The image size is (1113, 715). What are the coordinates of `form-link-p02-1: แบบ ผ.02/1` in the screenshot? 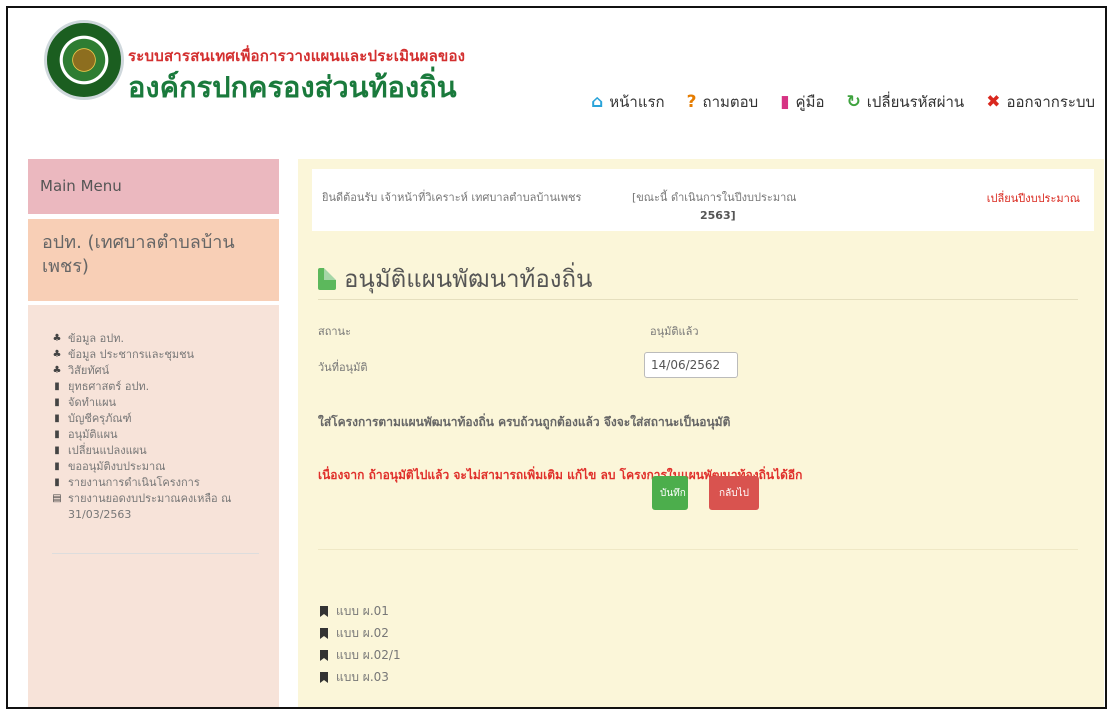 It's located at (360, 655).